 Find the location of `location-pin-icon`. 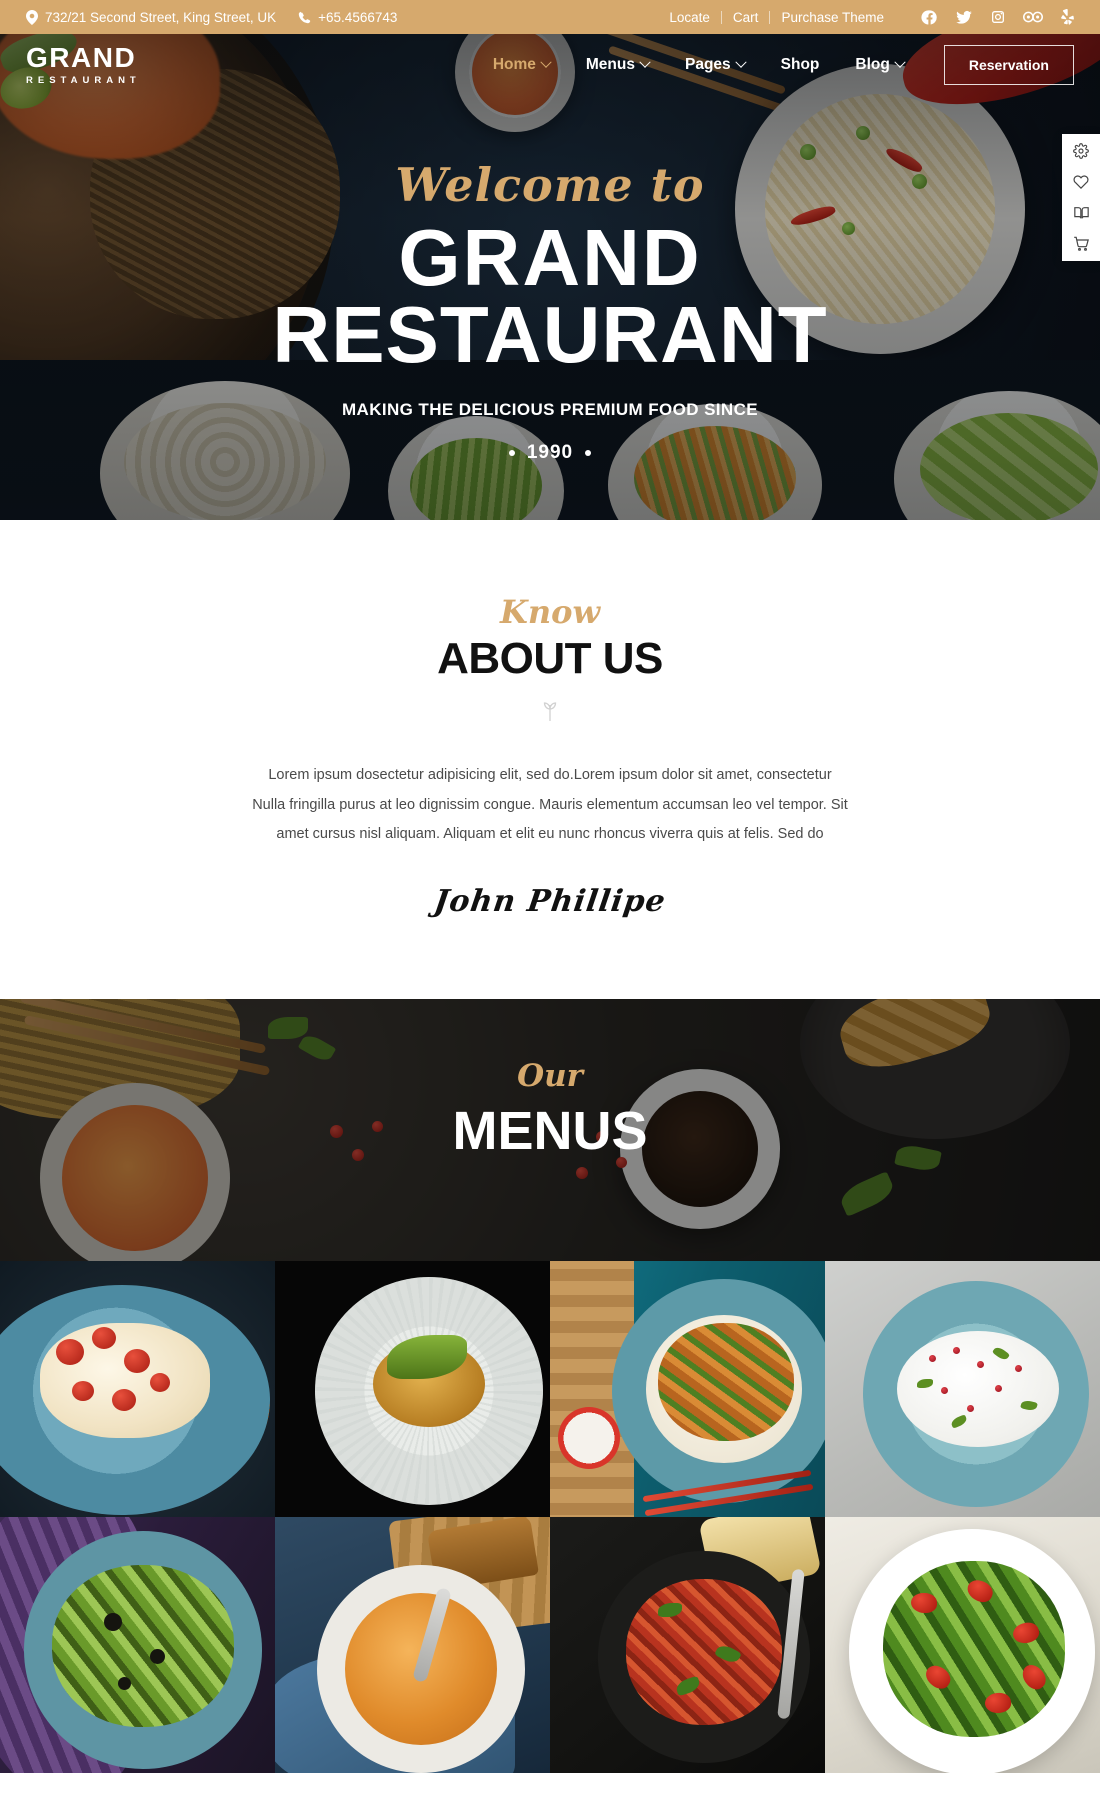

location-pin-icon is located at coordinates (32, 17).